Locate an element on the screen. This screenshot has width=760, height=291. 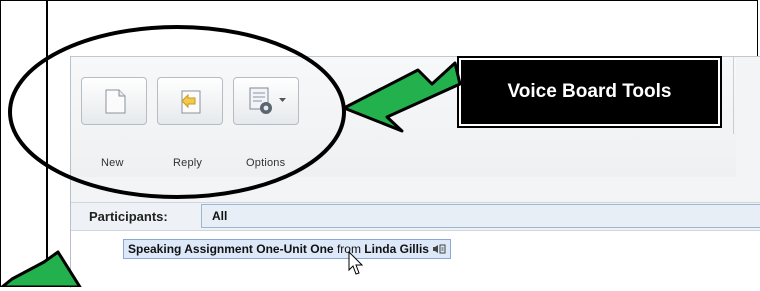
toolbar-edge is located at coordinates (733, 95).